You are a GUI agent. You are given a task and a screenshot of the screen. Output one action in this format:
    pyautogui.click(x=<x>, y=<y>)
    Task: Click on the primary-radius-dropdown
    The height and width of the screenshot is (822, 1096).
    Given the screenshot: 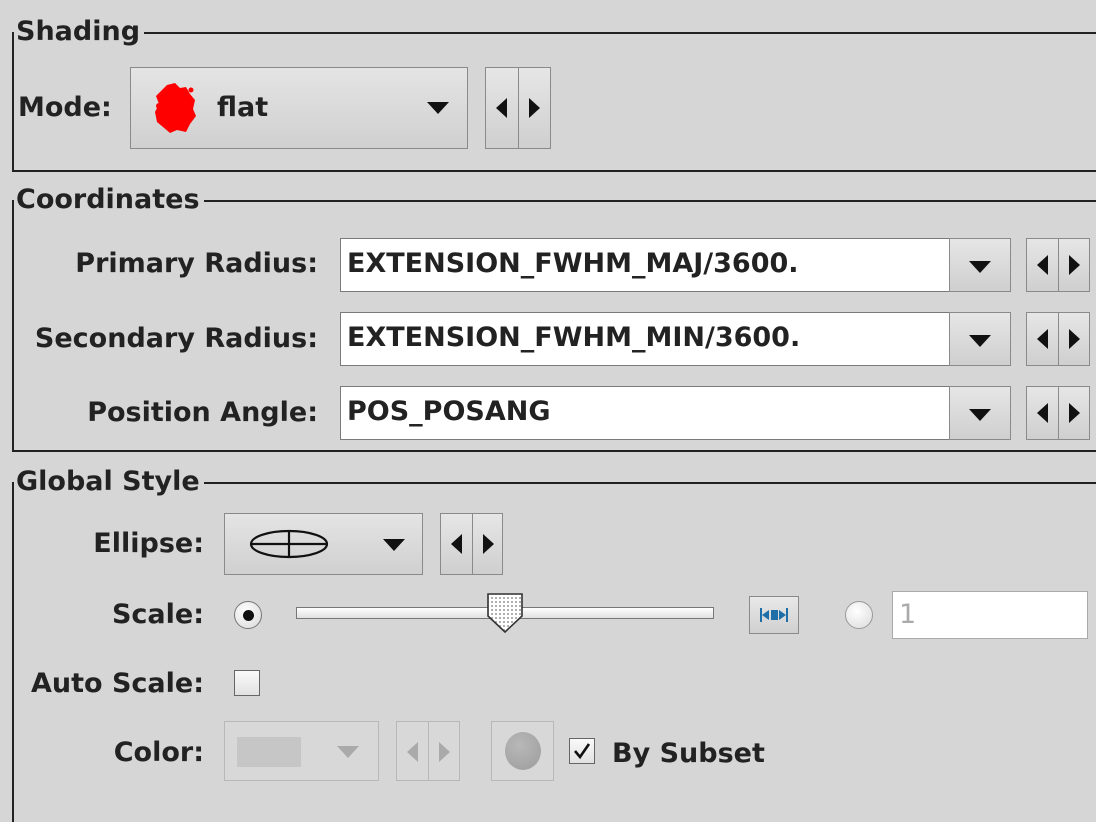 What is the action you would take?
    pyautogui.click(x=980, y=265)
    